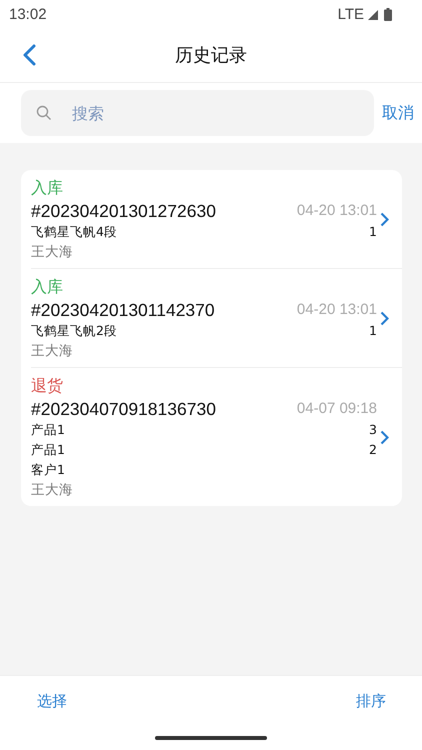  Describe the element at coordinates (388, 14) in the screenshot. I see `battery-icon` at that location.